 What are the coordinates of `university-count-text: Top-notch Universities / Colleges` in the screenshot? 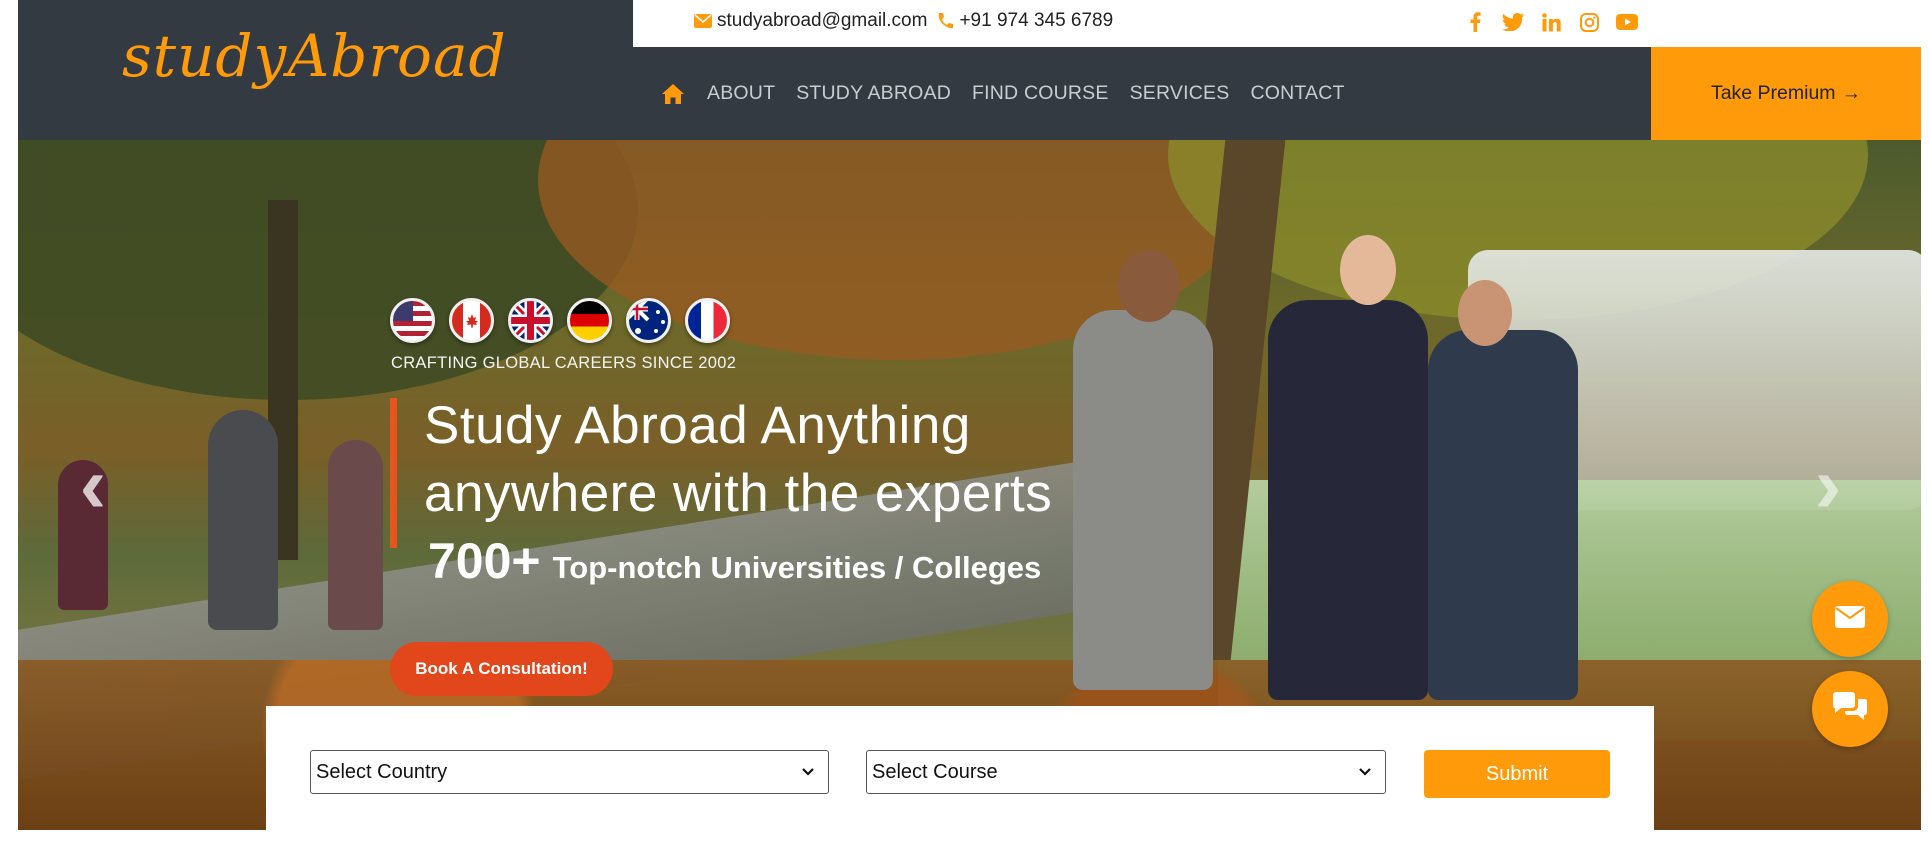 It's located at (797, 567).